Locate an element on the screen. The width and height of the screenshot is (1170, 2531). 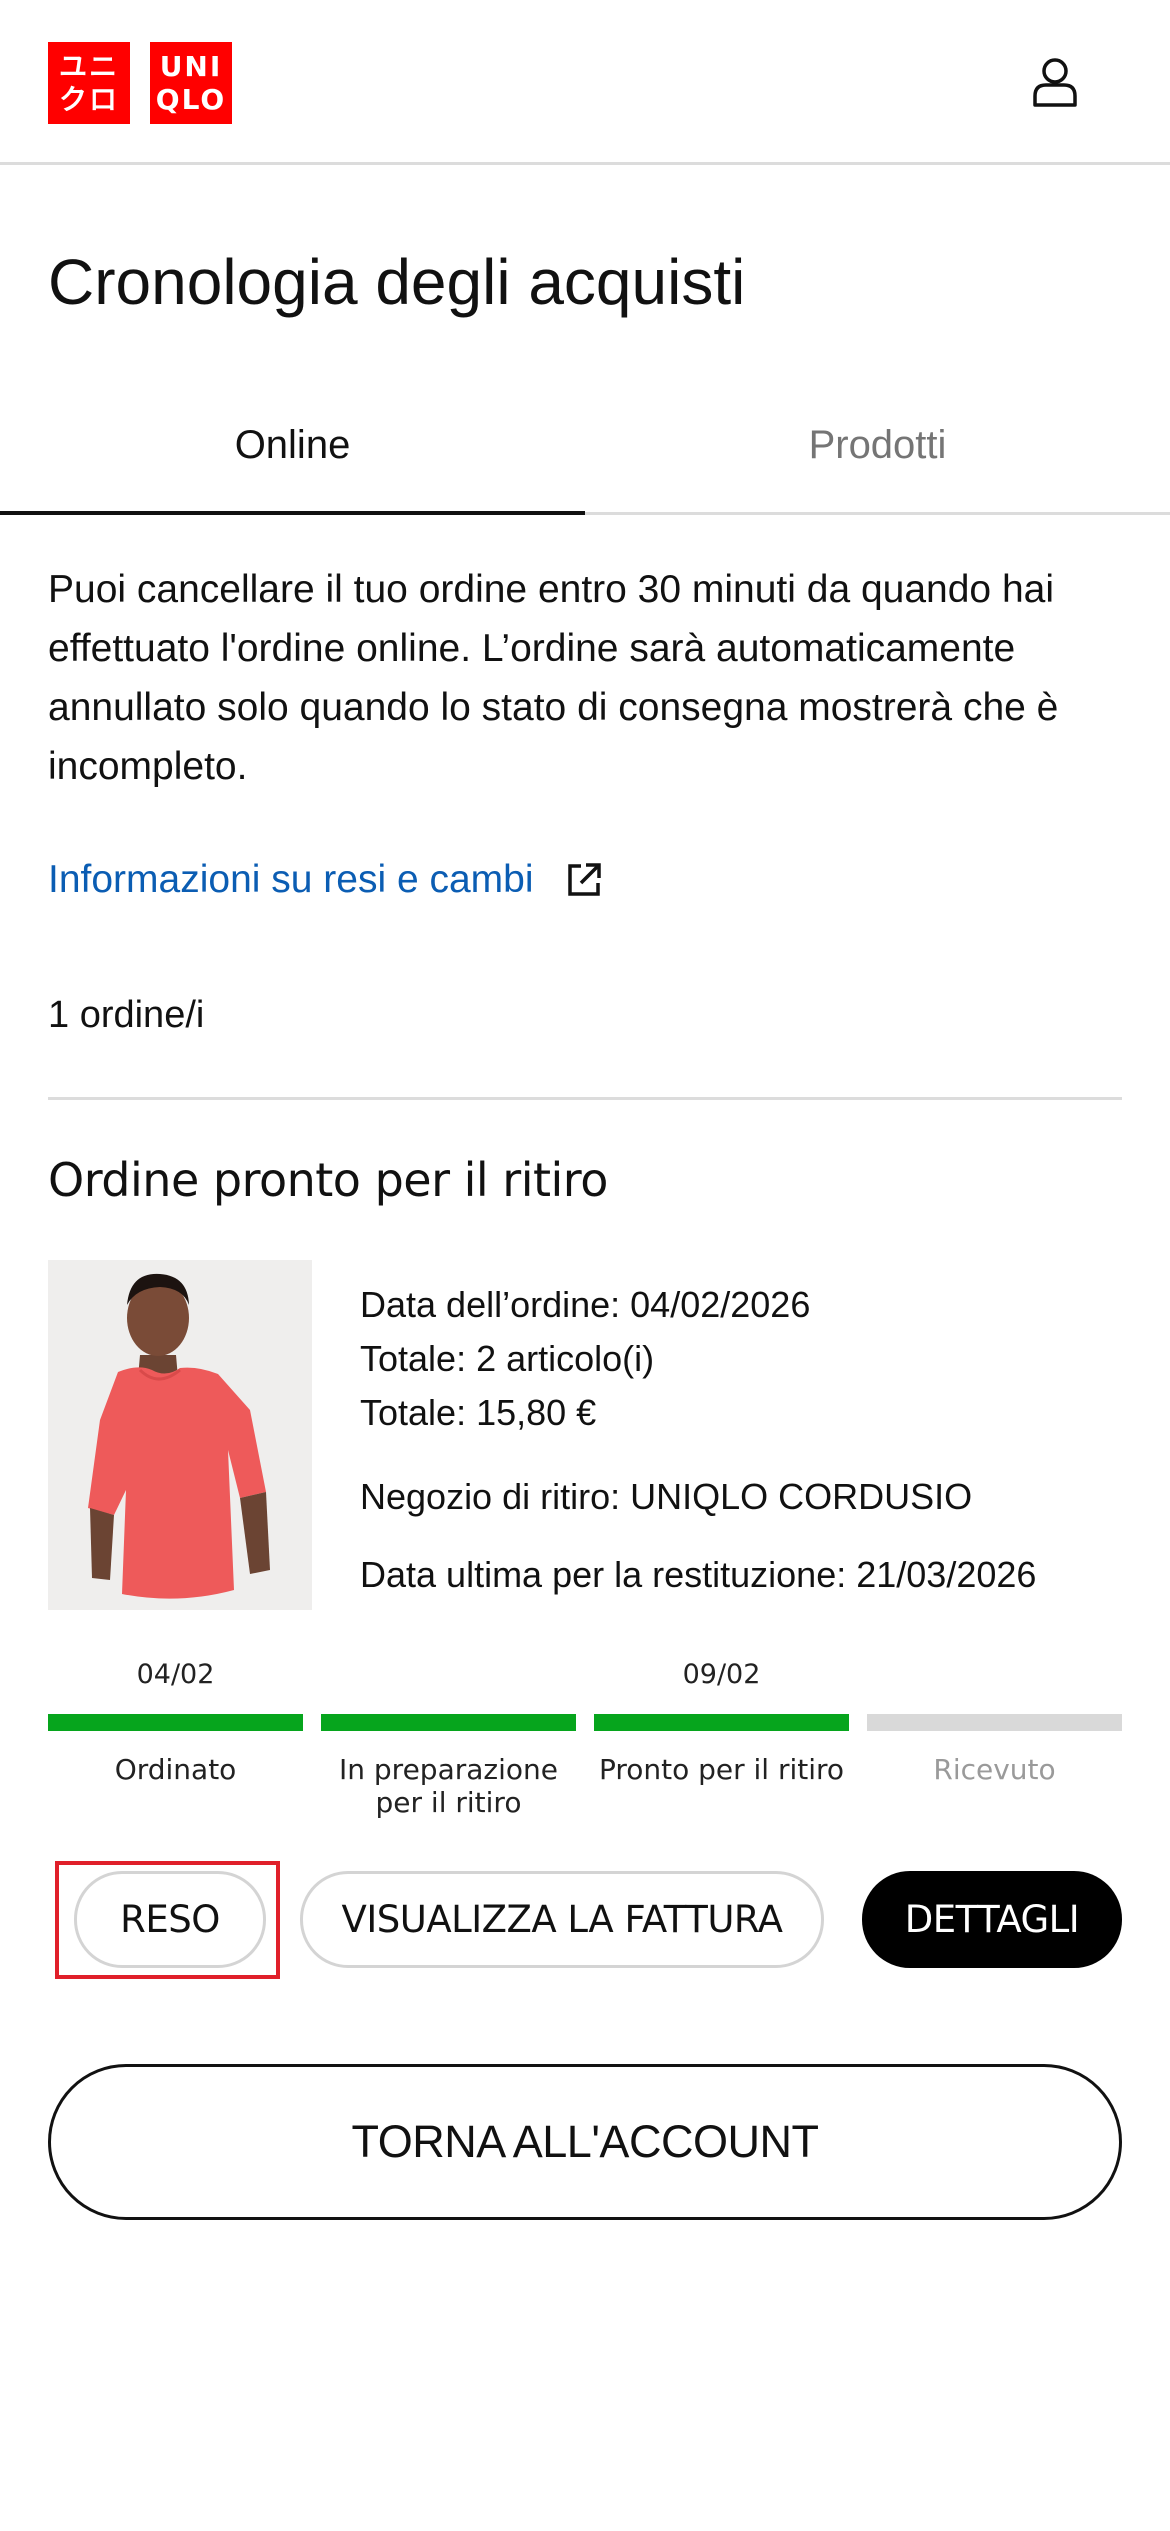
product-thumbnail is located at coordinates (180, 1435).